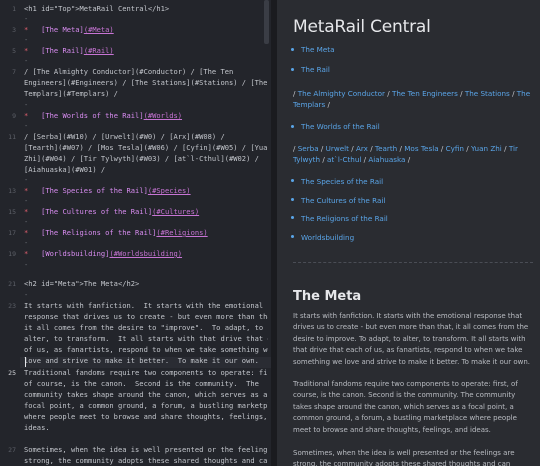 The width and height of the screenshot is (540, 466). Describe the element at coordinates (386, 159) in the screenshot. I see `anchor-link: Aiahuaska` at that location.